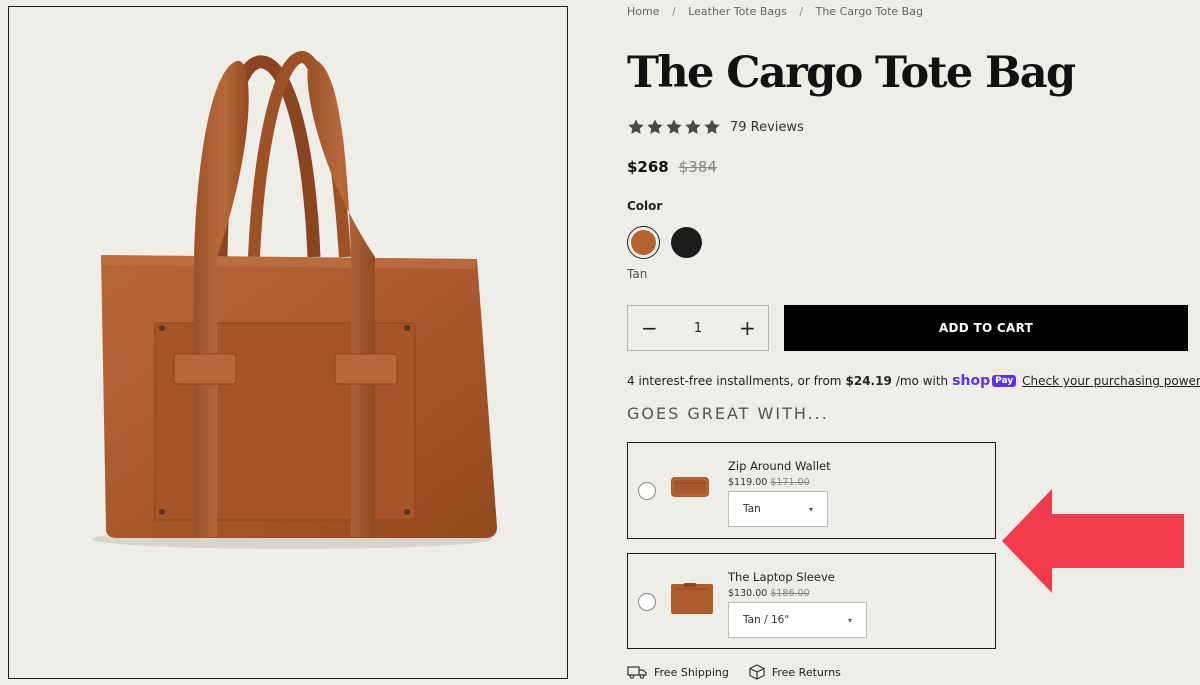 This screenshot has height=685, width=1200. I want to click on laptop-sleeve-icon, so click(692, 598).